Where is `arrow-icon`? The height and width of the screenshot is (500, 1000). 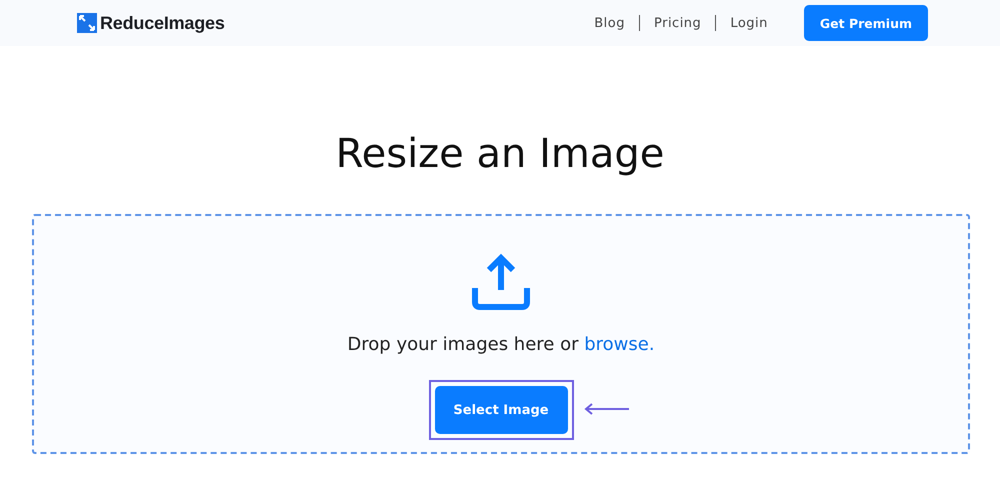
arrow-icon is located at coordinates (607, 409).